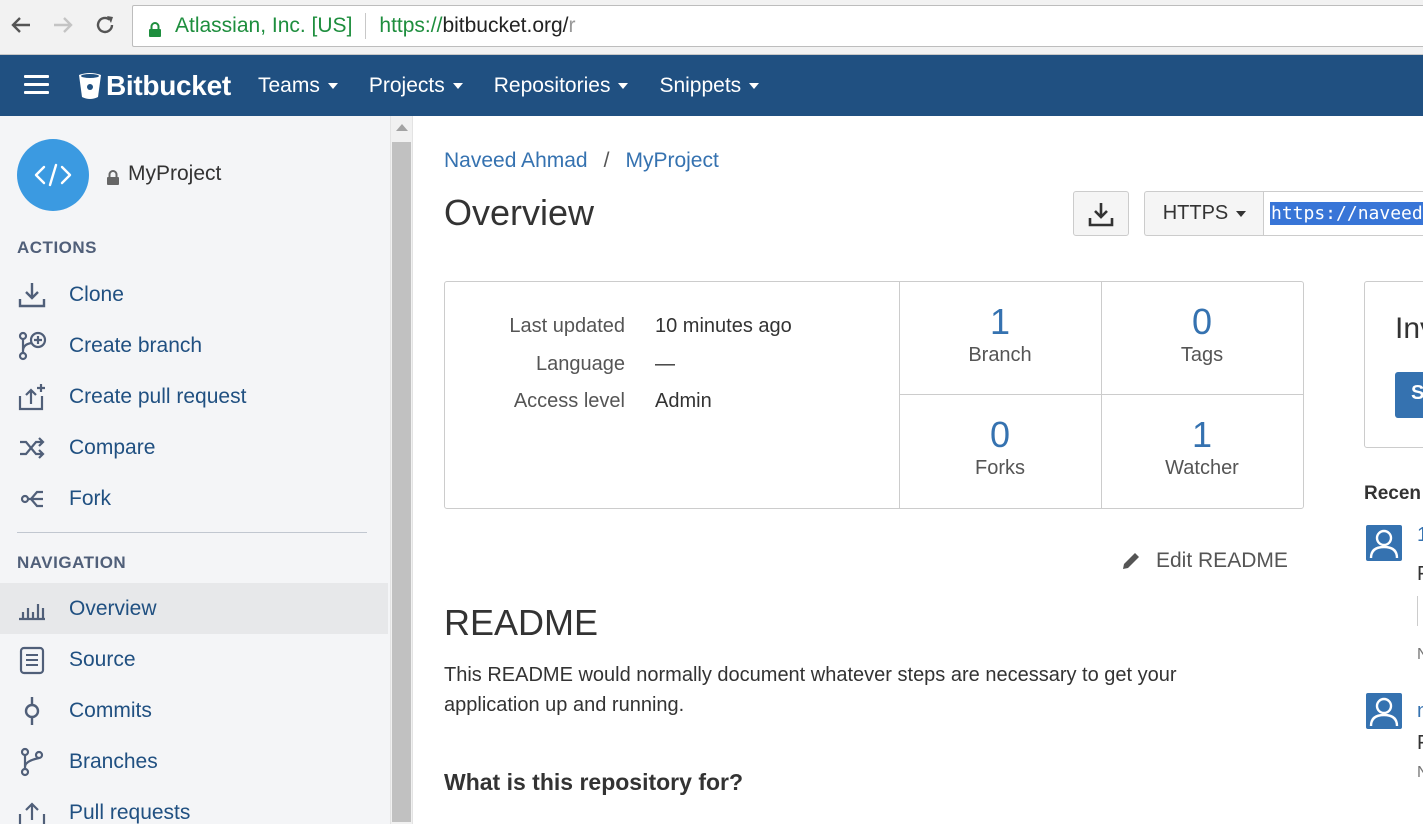  Describe the element at coordinates (110, 710) in the screenshot. I see `nav-commits-label: Commits` at that location.